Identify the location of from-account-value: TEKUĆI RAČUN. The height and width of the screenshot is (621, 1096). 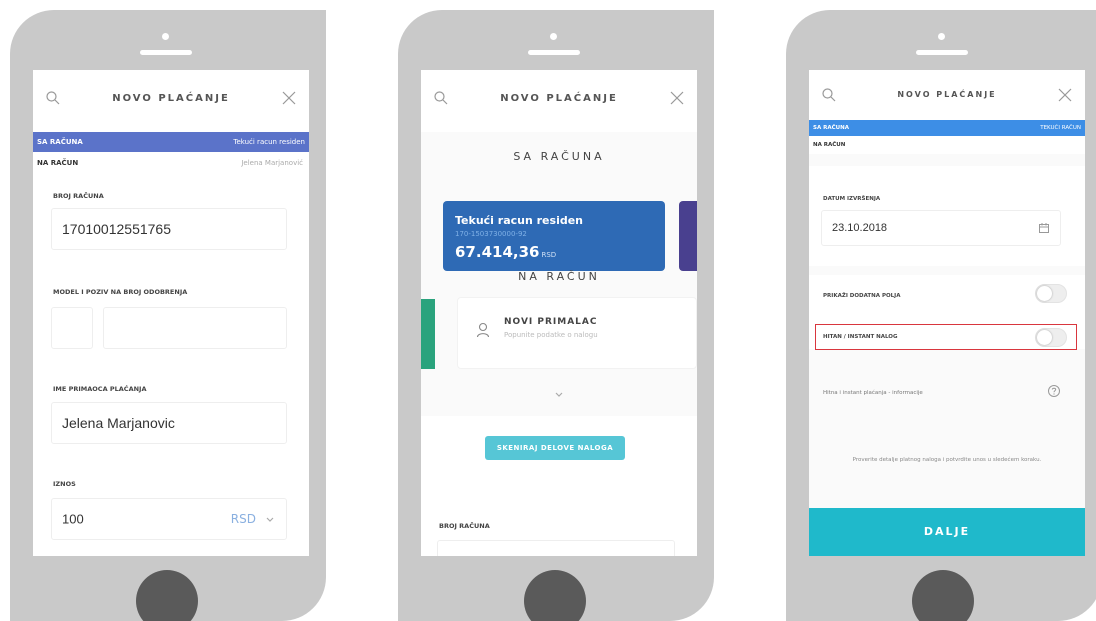
(1060, 128).